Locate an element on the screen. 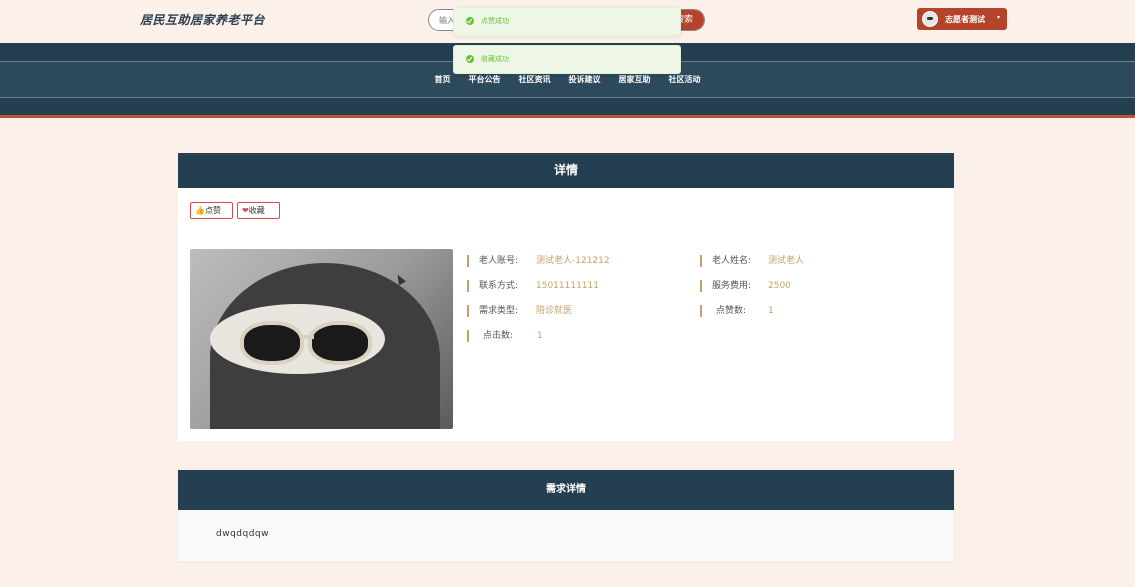  nav-accent-line is located at coordinates (567, 116).